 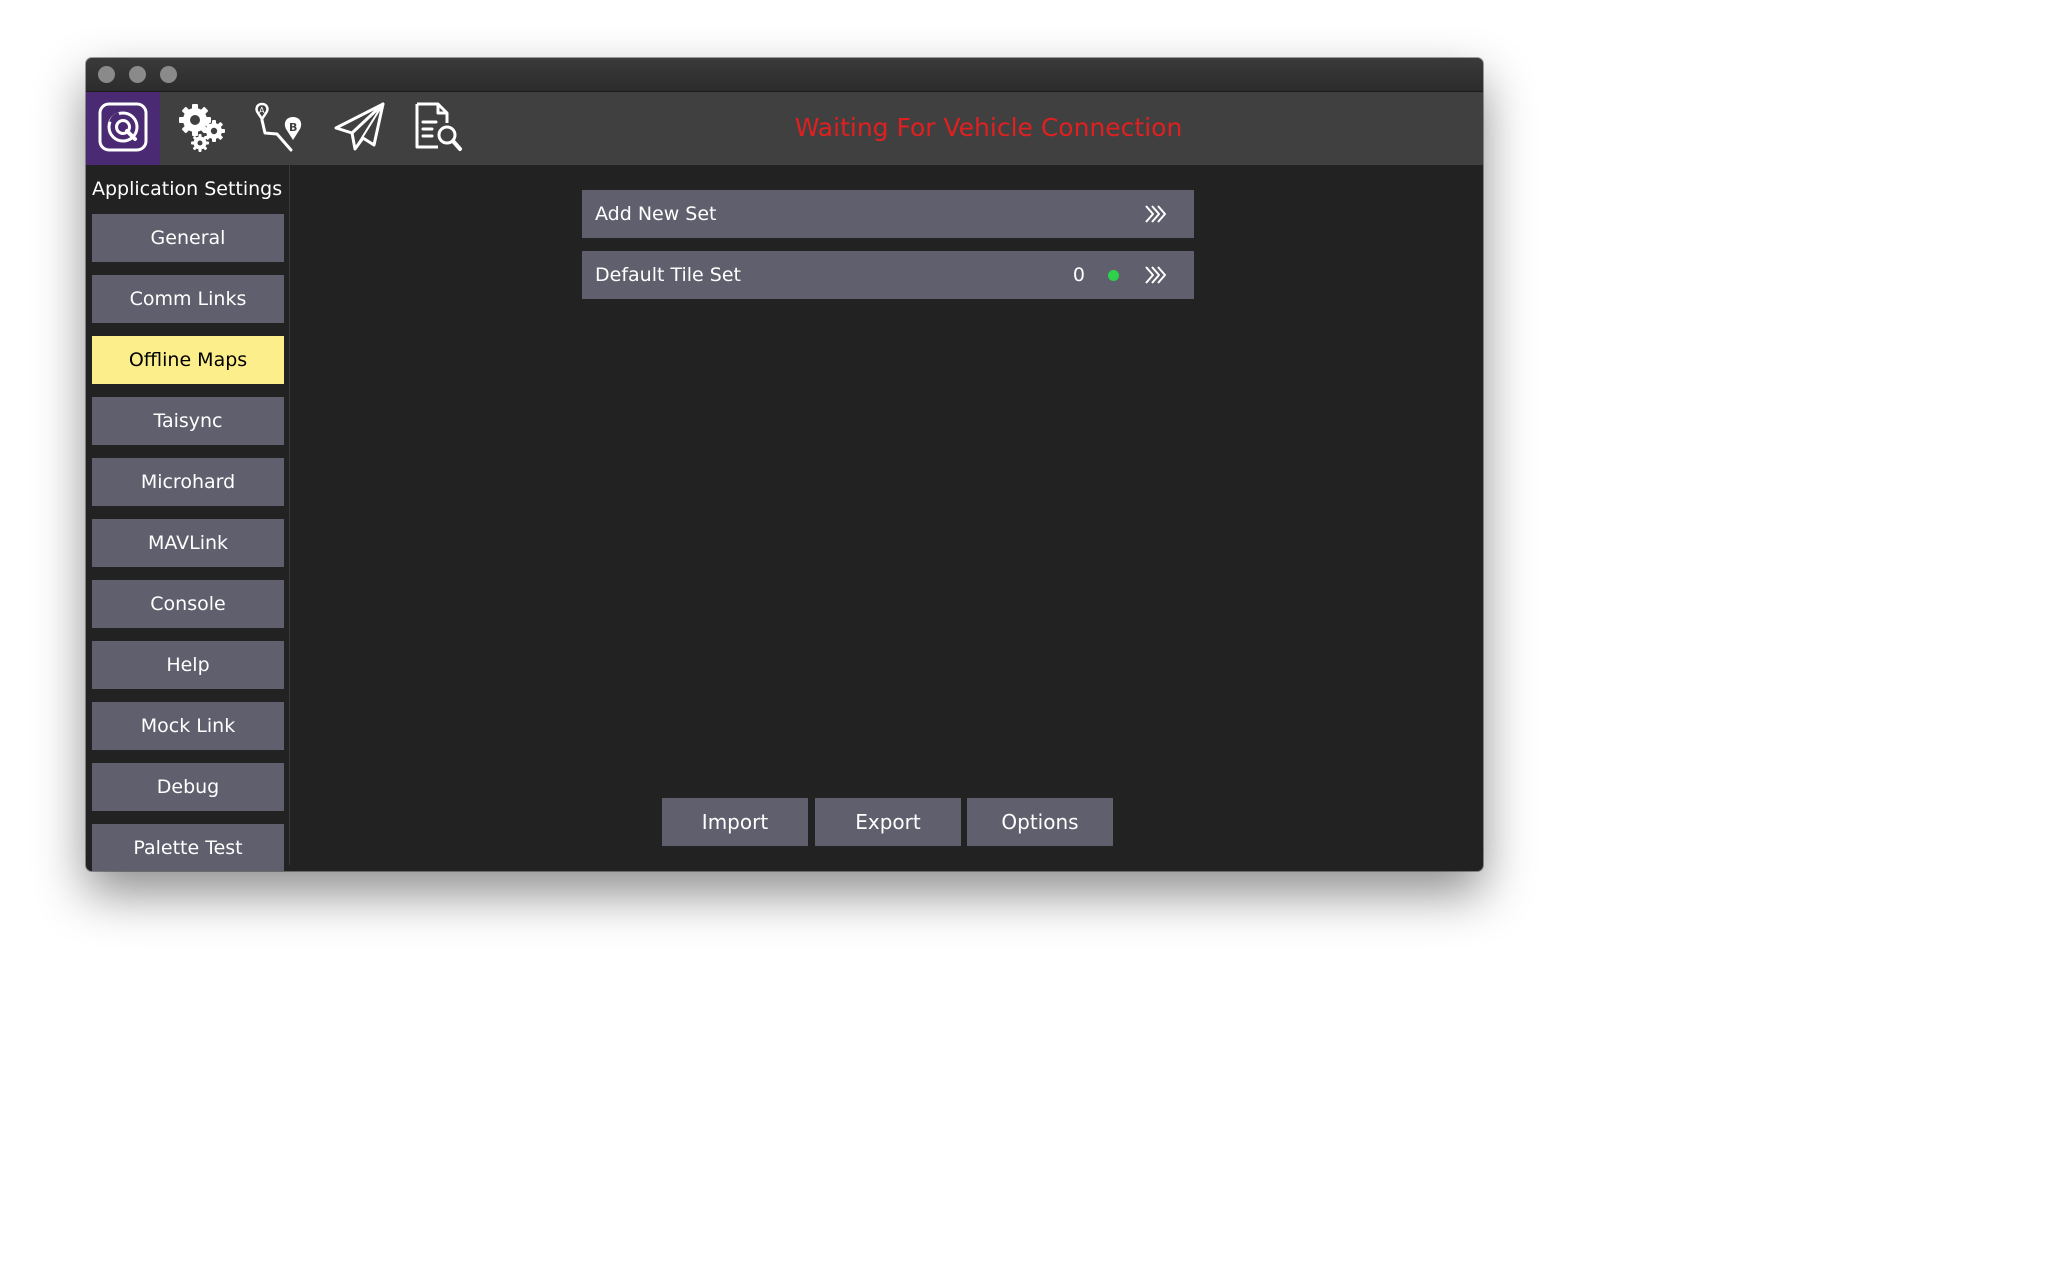 I want to click on sidebar-item-palette-test: Palette Test, so click(x=188, y=847).